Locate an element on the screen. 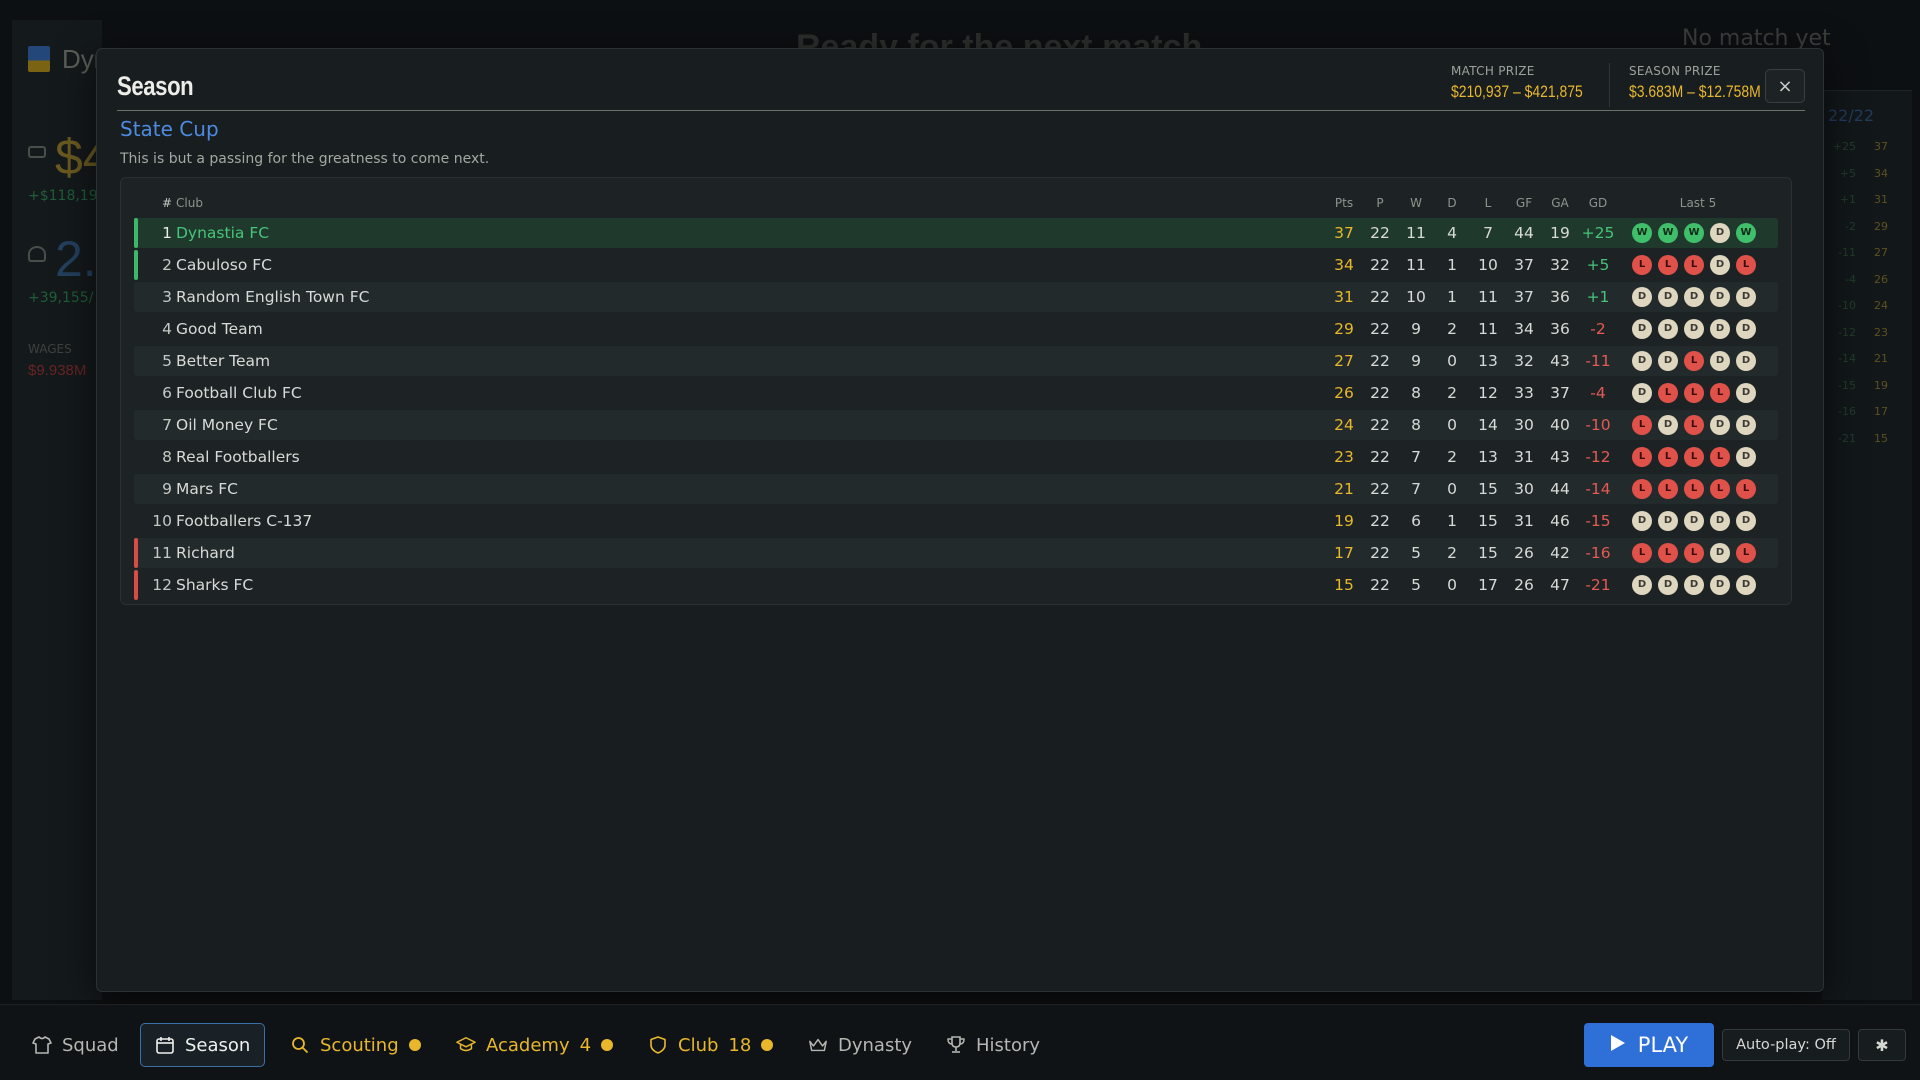 This screenshot has height=1080, width=1920. row-w: 5 is located at coordinates (1416, 585).